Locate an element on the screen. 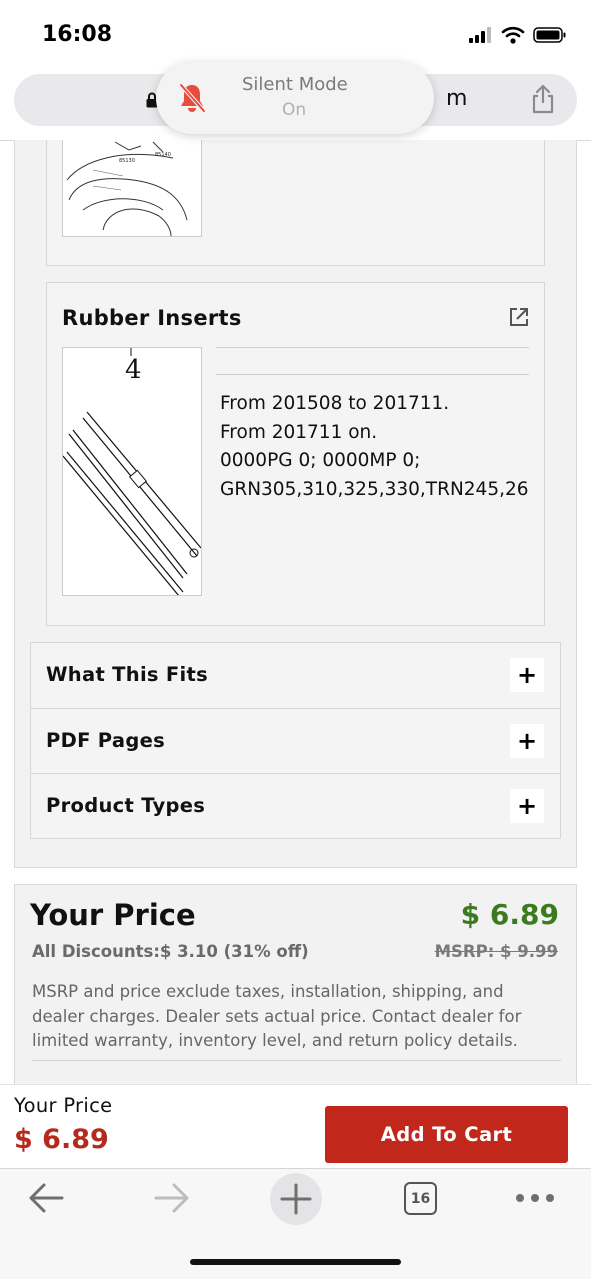 Image resolution: width=591 pixels, height=1279 pixels. new-tab-button is located at coordinates (296, 1199).